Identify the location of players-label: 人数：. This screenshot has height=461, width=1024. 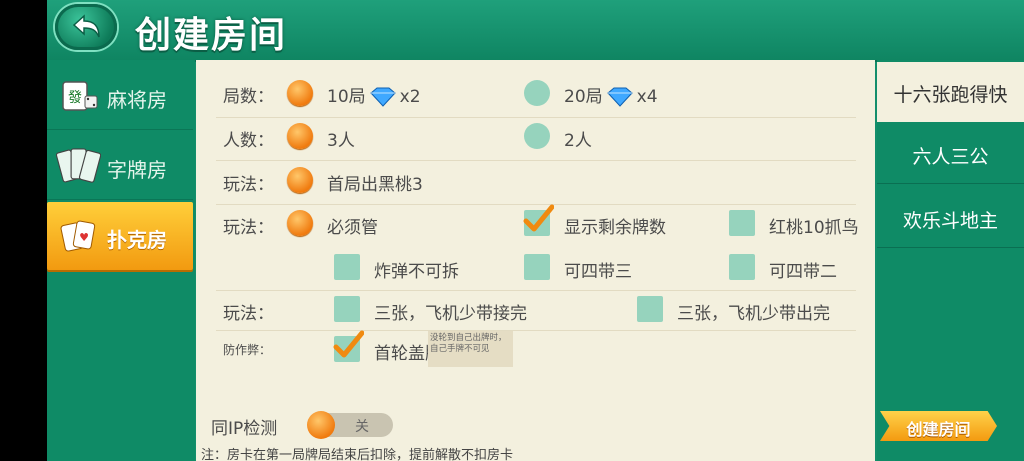
(248, 141).